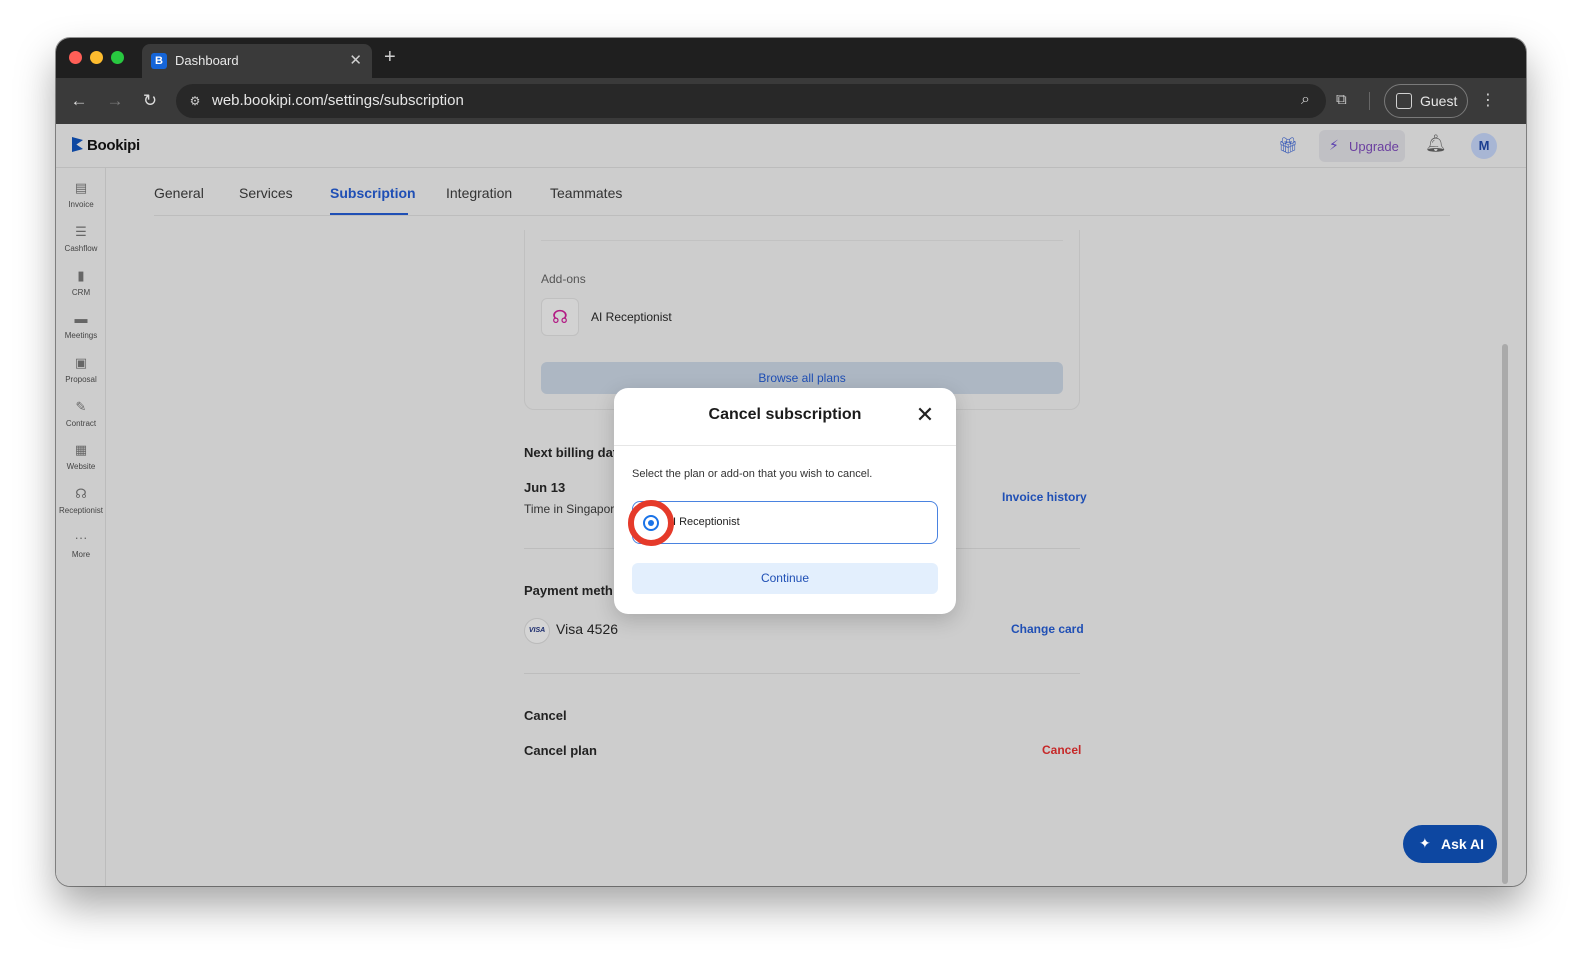 Image resolution: width=1582 pixels, height=960 pixels. Describe the element at coordinates (150, 101) in the screenshot. I see `reload-icon: ↻` at that location.